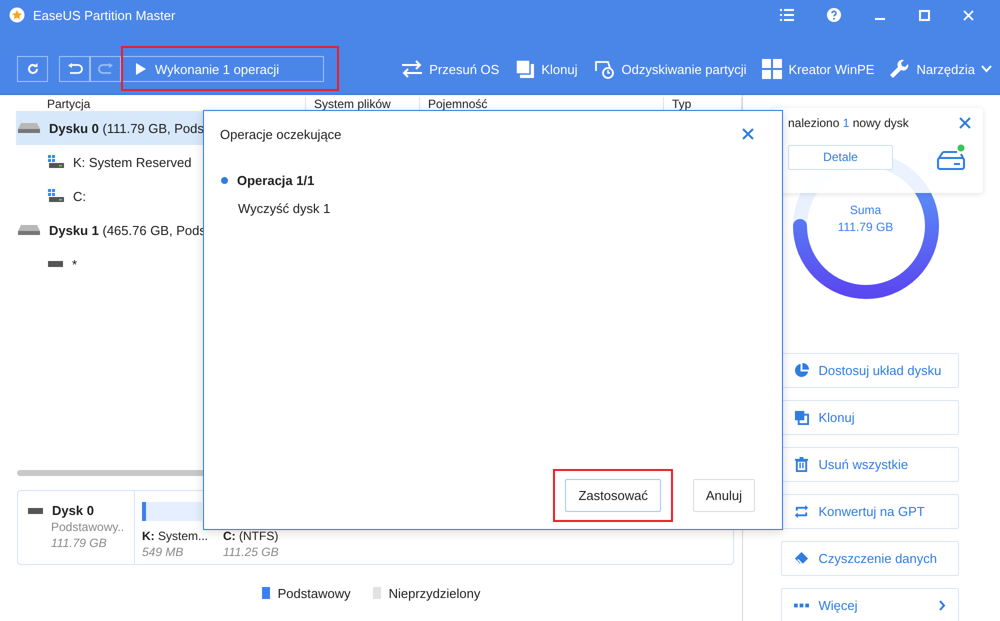 The width and height of the screenshot is (1000, 621). I want to click on disk-name: Dysk 0, so click(73, 510).